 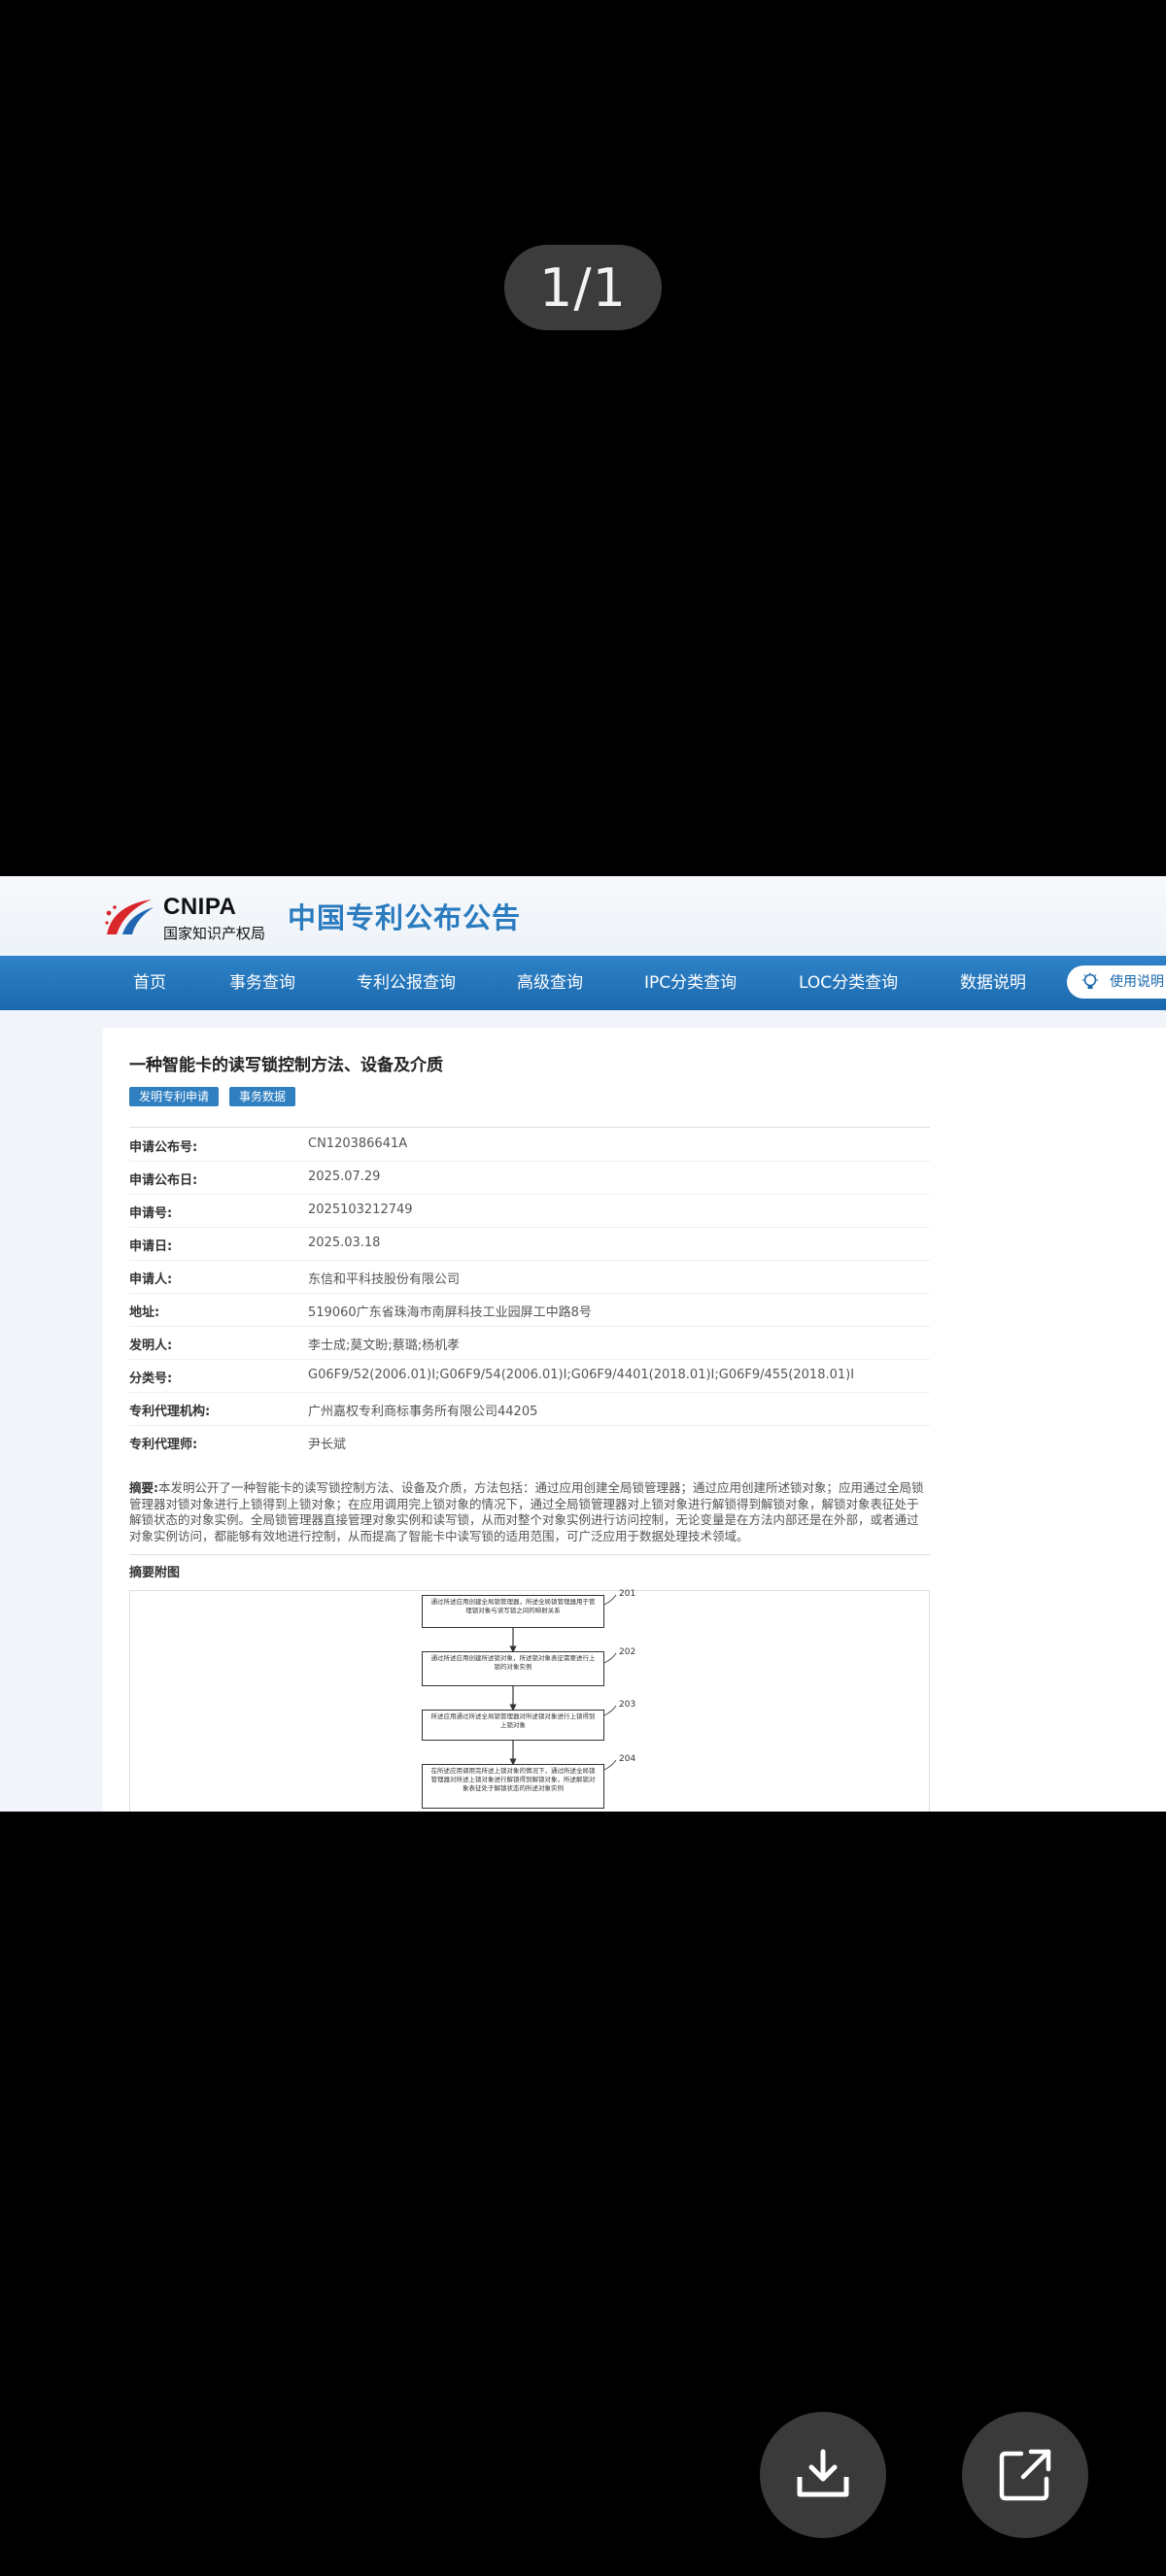 I want to click on field-label: 申请日:, so click(x=151, y=1246).